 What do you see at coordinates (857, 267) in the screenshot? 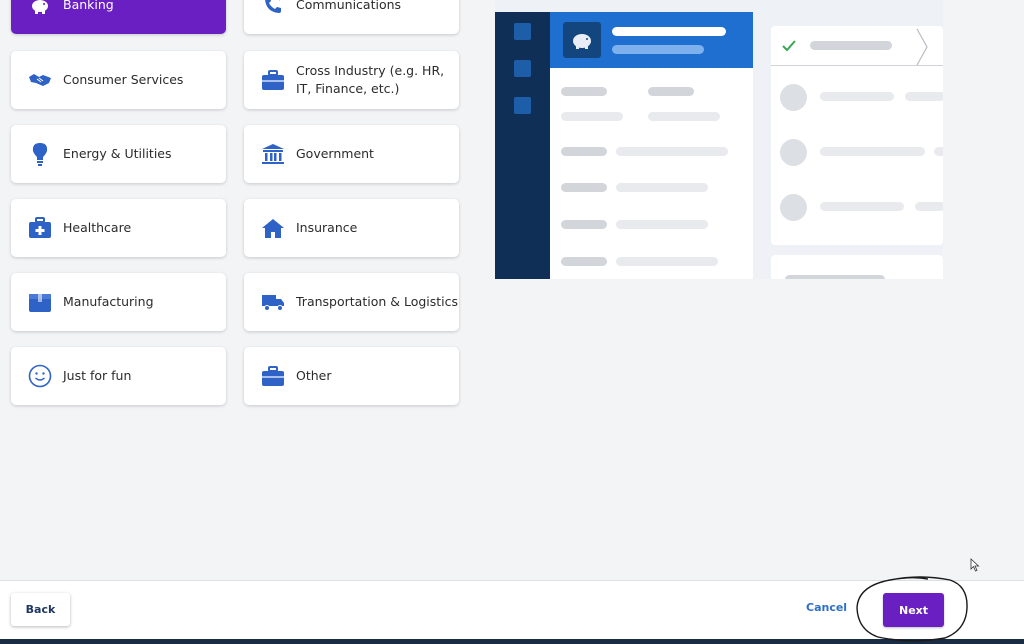
I see `preview-detail-panel-lower` at bounding box center [857, 267].